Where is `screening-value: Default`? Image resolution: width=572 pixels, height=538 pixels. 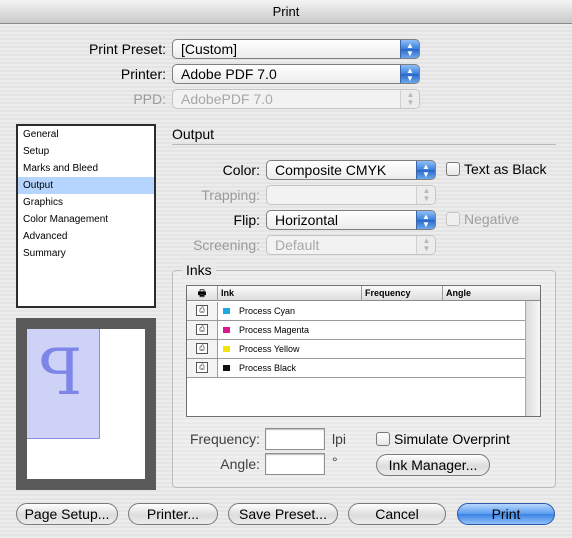
screening-value: Default is located at coordinates (297, 245).